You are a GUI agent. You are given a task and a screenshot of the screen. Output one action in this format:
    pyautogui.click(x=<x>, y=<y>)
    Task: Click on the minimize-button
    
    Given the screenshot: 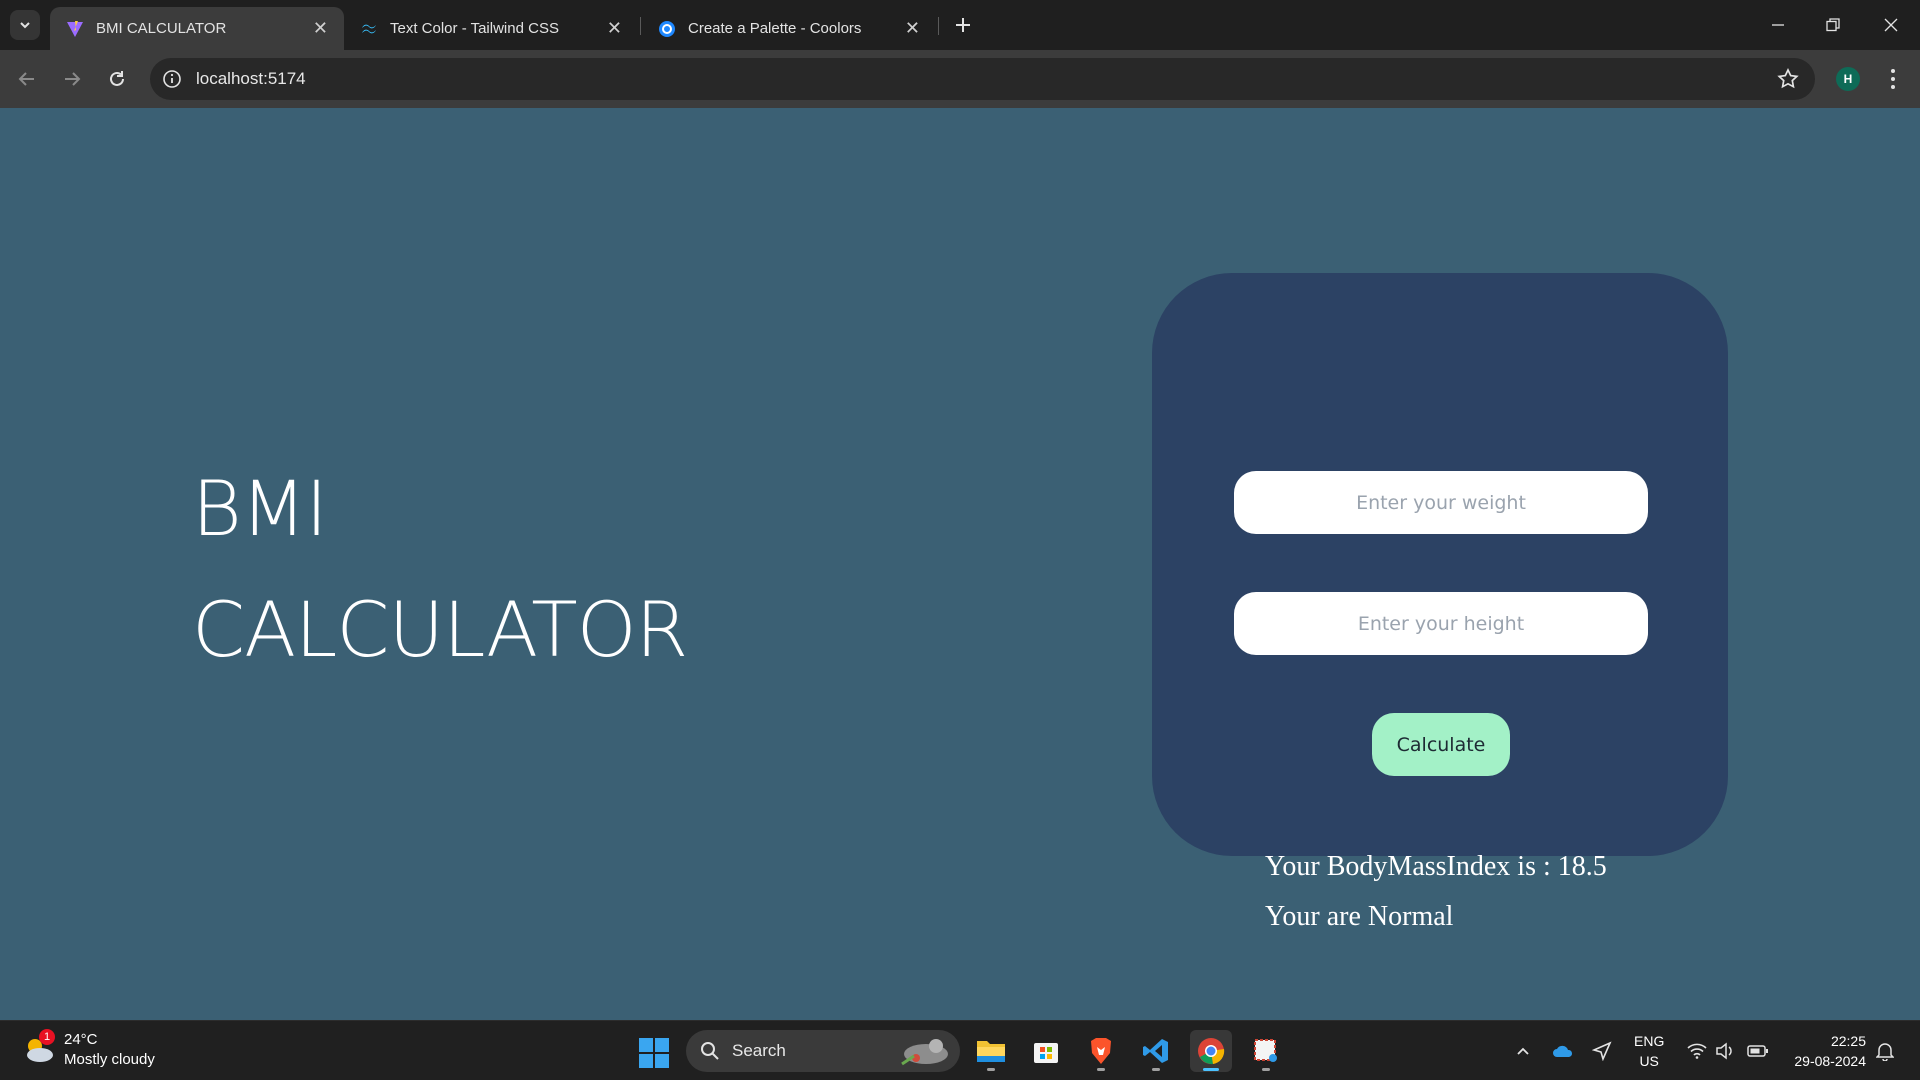 What is the action you would take?
    pyautogui.click(x=1778, y=25)
    